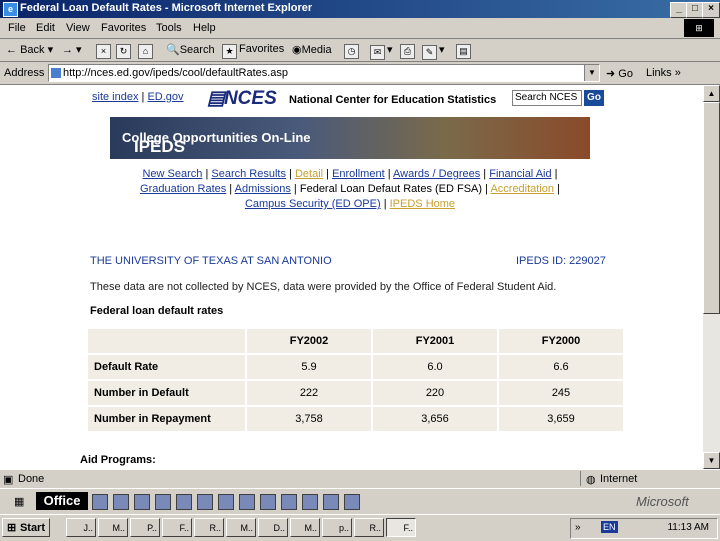  Describe the element at coordinates (124, 51) in the screenshot. I see `refresh-button: ↻` at that location.